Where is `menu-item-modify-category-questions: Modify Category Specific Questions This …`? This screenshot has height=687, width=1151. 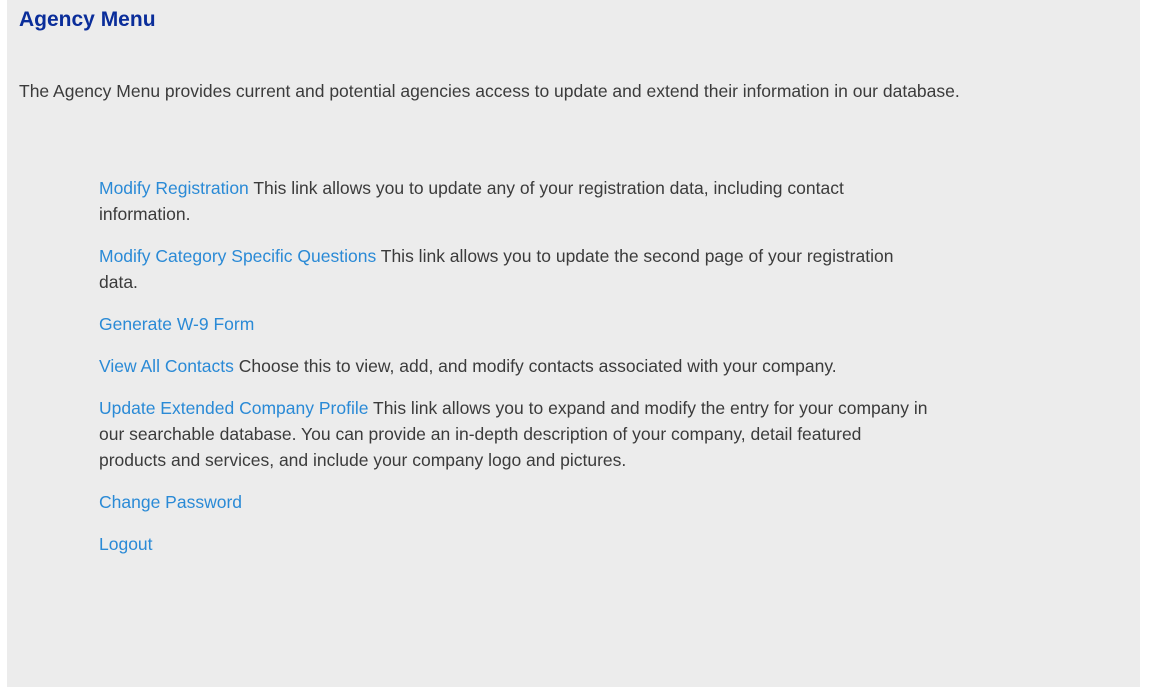
menu-item-modify-category-questions: Modify Category Specific Questions This … is located at coordinates (514, 269).